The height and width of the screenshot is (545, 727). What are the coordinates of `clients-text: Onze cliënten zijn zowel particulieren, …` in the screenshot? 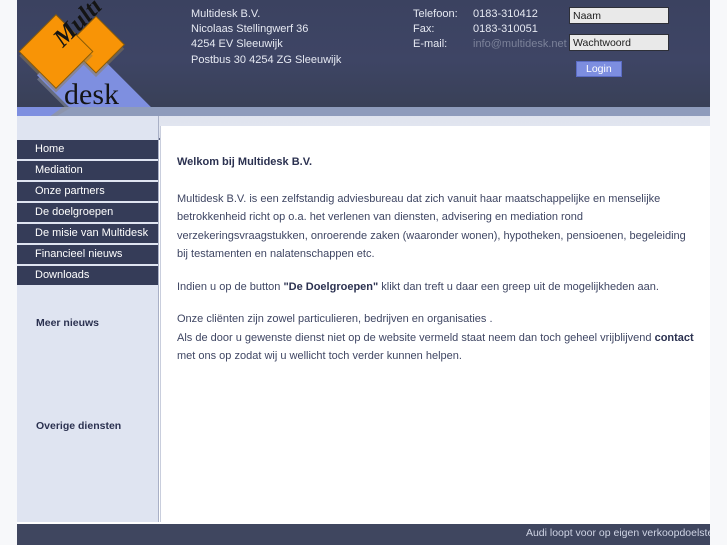 It's located at (335, 319).